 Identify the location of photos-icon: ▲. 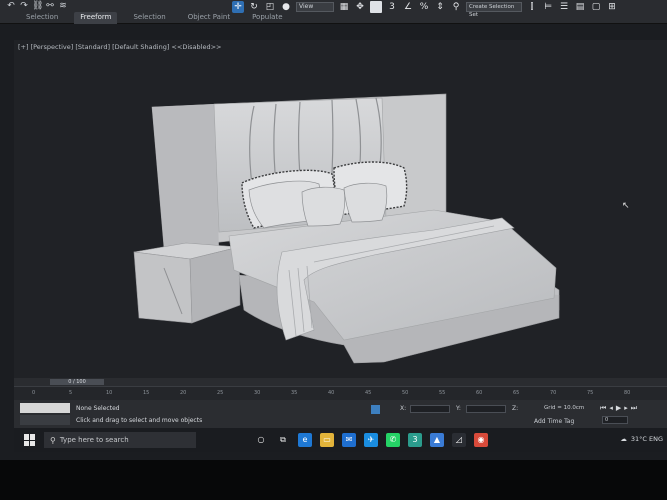
(437, 440).